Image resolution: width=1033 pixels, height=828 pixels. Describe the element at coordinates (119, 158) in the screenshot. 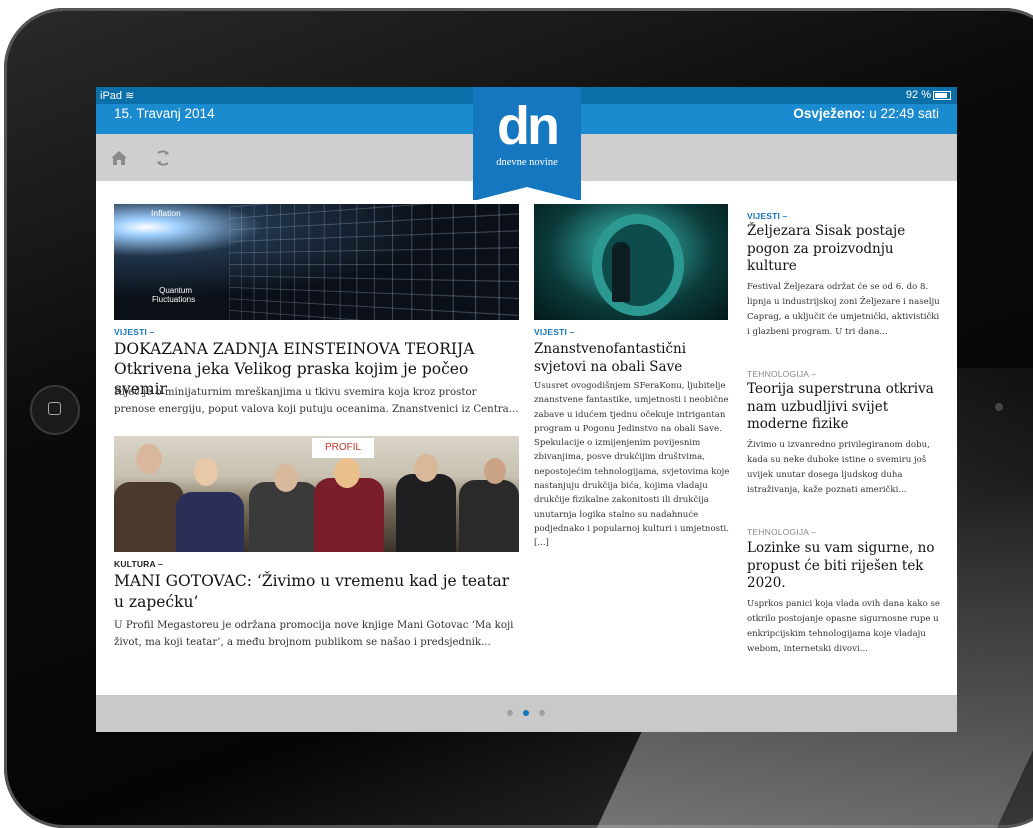

I see `home-icon` at that location.